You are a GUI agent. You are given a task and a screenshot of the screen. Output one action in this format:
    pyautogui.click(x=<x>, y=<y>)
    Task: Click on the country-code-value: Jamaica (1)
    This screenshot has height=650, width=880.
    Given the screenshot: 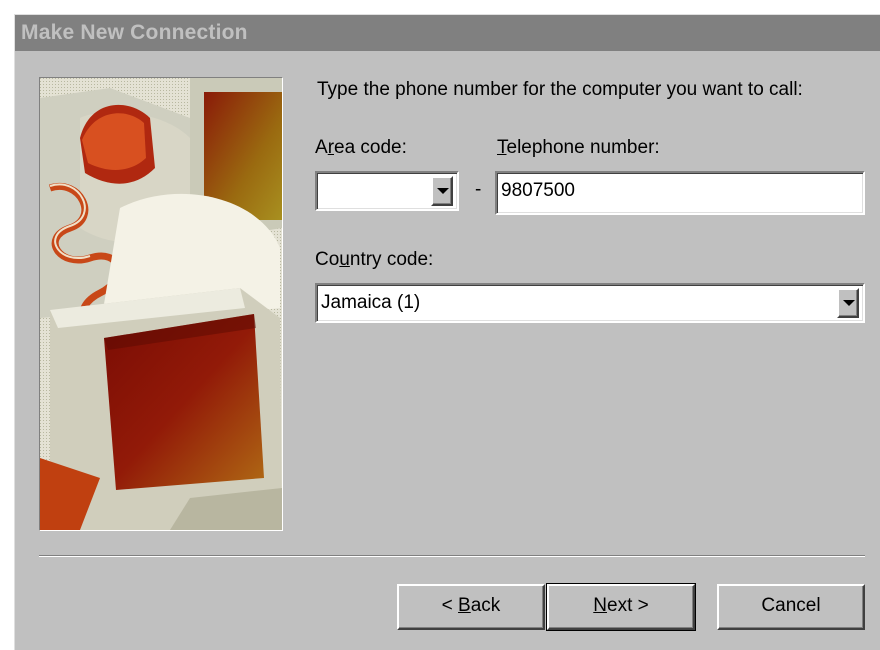 What is the action you would take?
    pyautogui.click(x=370, y=302)
    